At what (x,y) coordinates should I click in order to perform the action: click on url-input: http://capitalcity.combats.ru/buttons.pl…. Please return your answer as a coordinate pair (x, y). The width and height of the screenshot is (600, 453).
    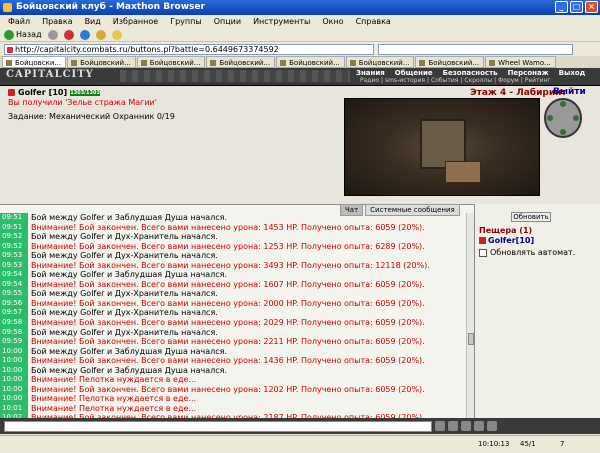
    Looking at the image, I should click on (189, 49).